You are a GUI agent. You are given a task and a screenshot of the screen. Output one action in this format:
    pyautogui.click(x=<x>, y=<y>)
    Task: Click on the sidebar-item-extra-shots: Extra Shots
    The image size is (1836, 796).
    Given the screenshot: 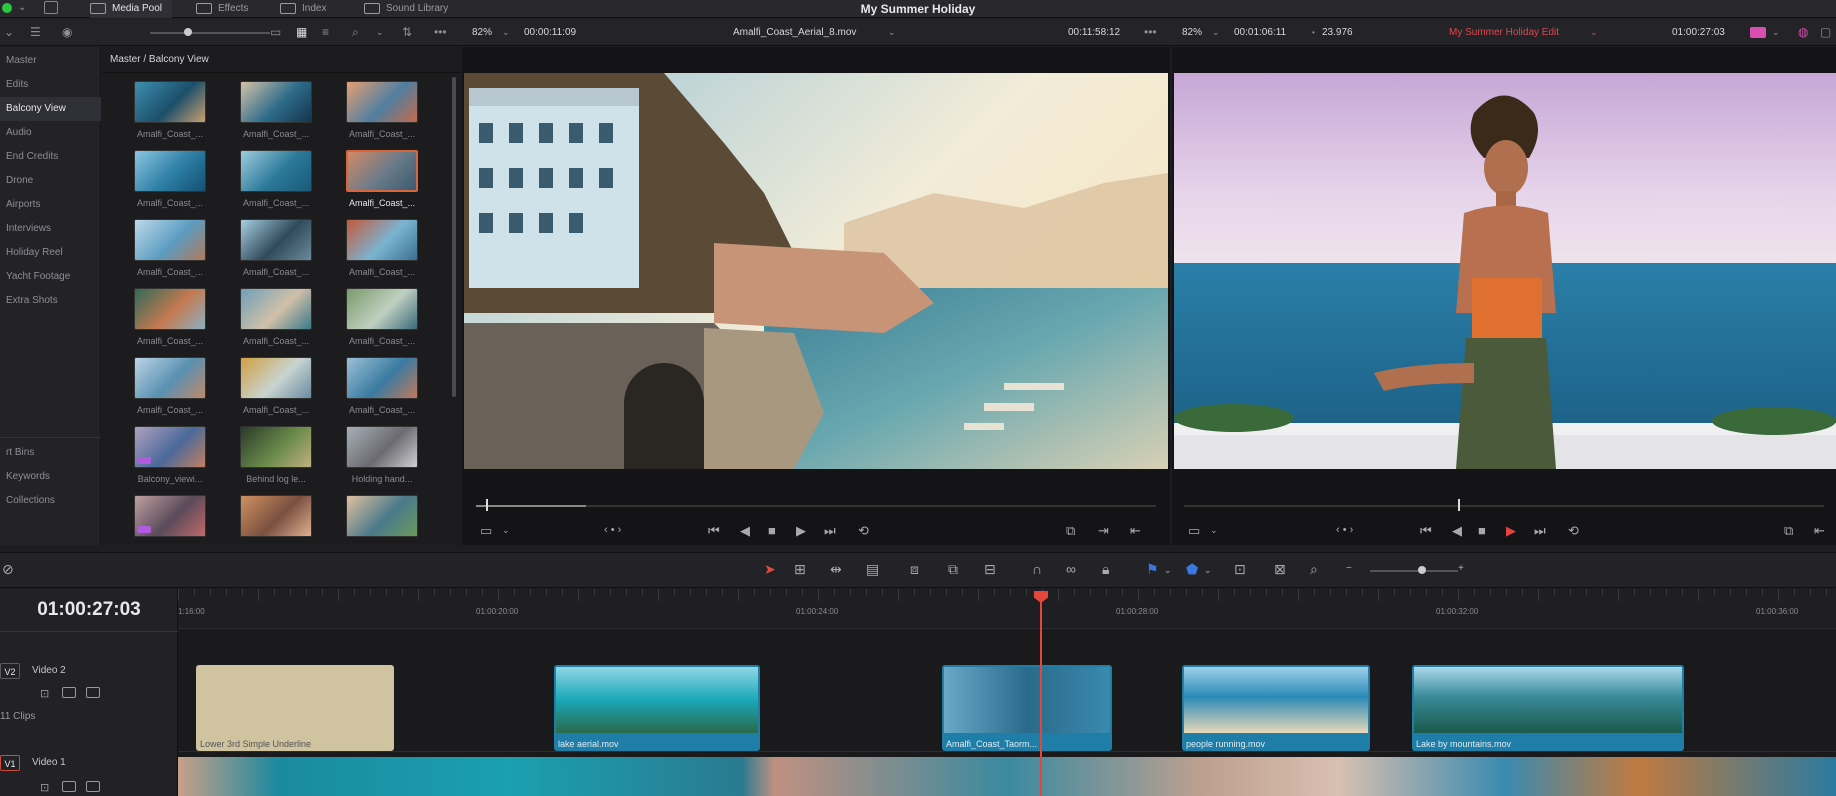 What is the action you would take?
    pyautogui.click(x=50, y=301)
    